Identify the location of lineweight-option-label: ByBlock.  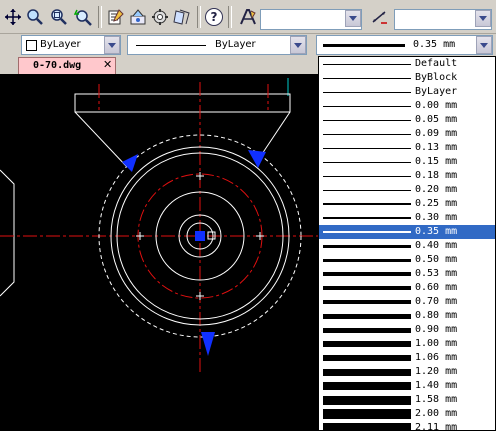
(436, 77).